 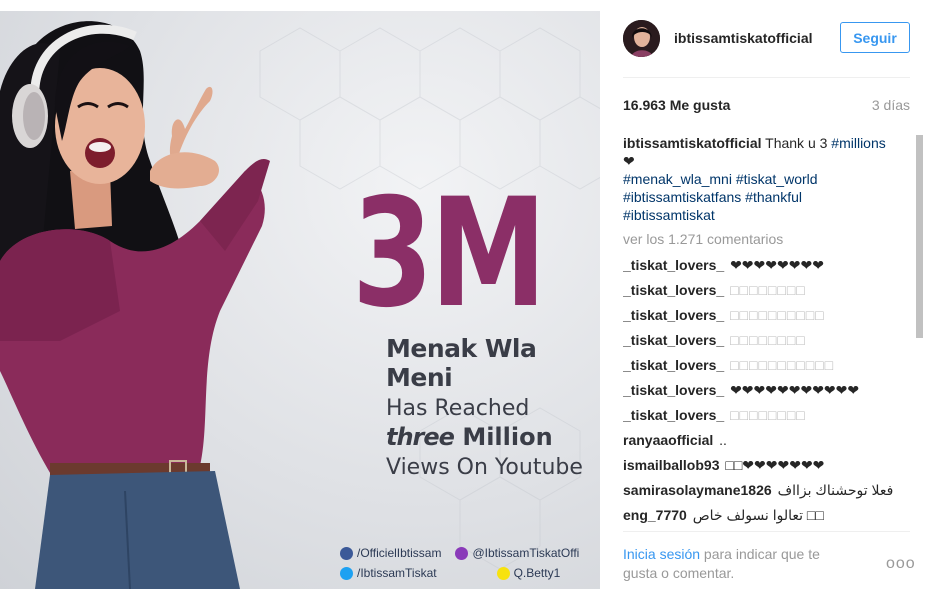 What do you see at coordinates (390, 553) in the screenshot?
I see `social-facebook: /OfficielIbtissam` at bounding box center [390, 553].